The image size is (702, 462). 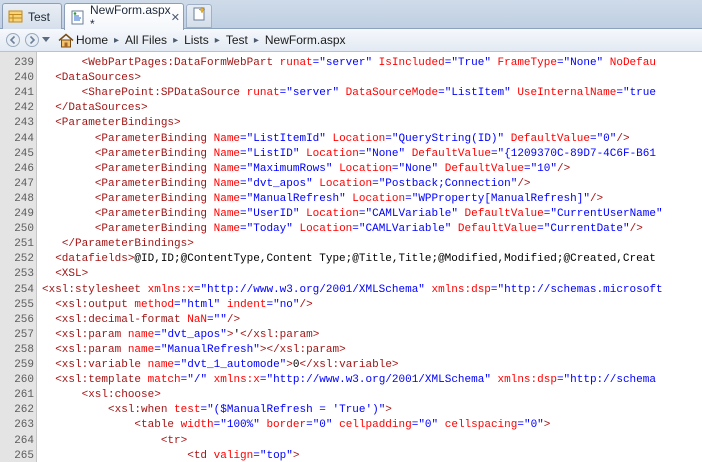 I want to click on code-line: 264 <tr>, so click(x=351, y=441).